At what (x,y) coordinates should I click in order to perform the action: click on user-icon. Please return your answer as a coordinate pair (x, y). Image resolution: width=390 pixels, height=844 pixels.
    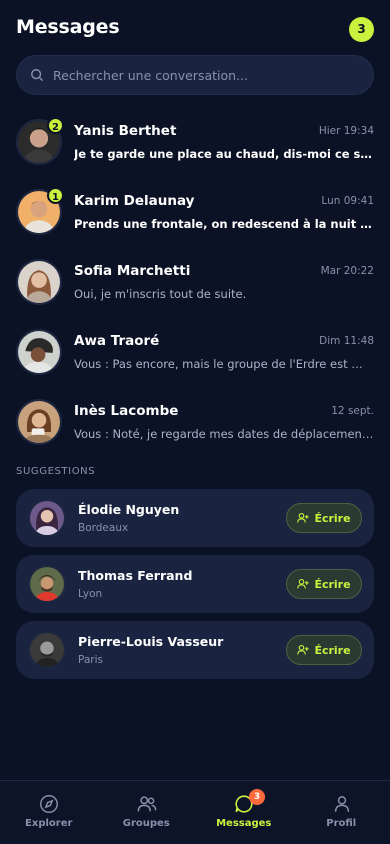
    Looking at the image, I should click on (341, 804).